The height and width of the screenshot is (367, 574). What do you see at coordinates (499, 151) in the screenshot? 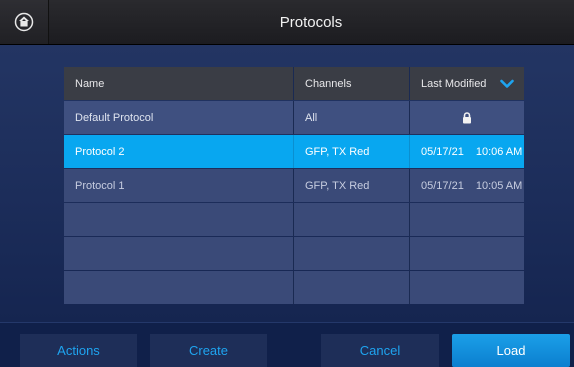
I see `modified-time: 10:06 AM` at bounding box center [499, 151].